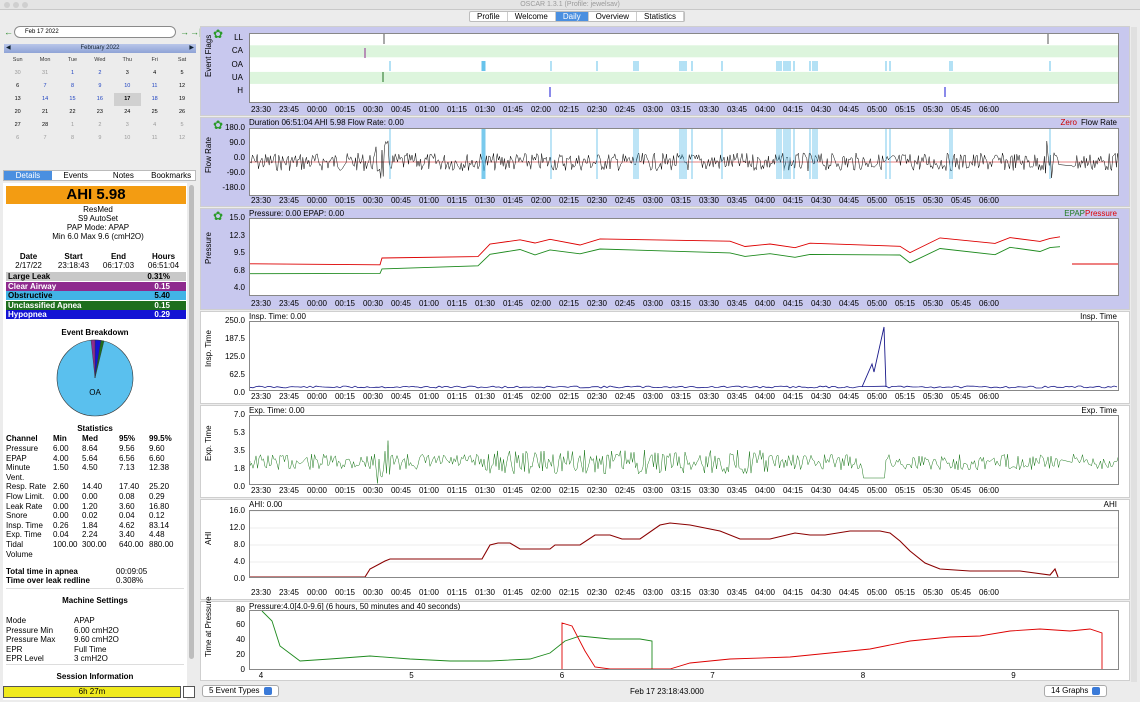  I want to click on tab-welcome: Welcome, so click(532, 16).